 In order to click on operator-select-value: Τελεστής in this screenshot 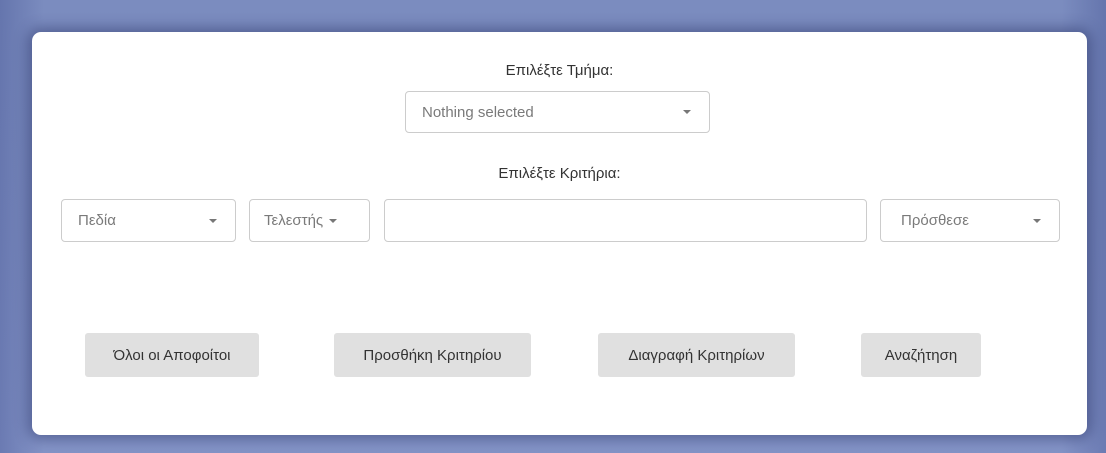, I will do `click(294, 220)`.